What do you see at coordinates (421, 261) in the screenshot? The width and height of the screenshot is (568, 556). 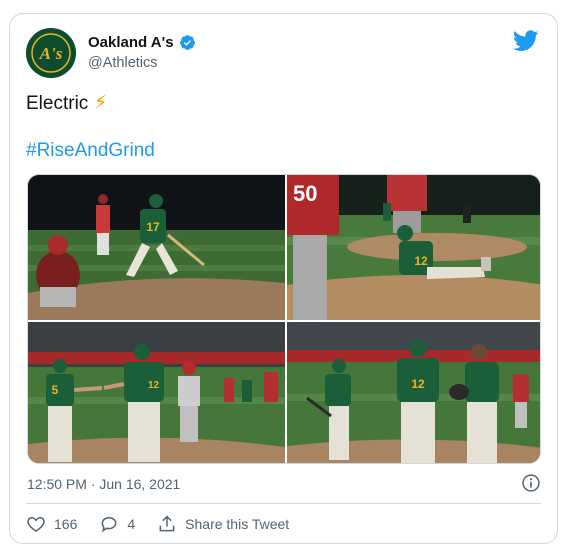 I see `photo-2-jersey: 12` at bounding box center [421, 261].